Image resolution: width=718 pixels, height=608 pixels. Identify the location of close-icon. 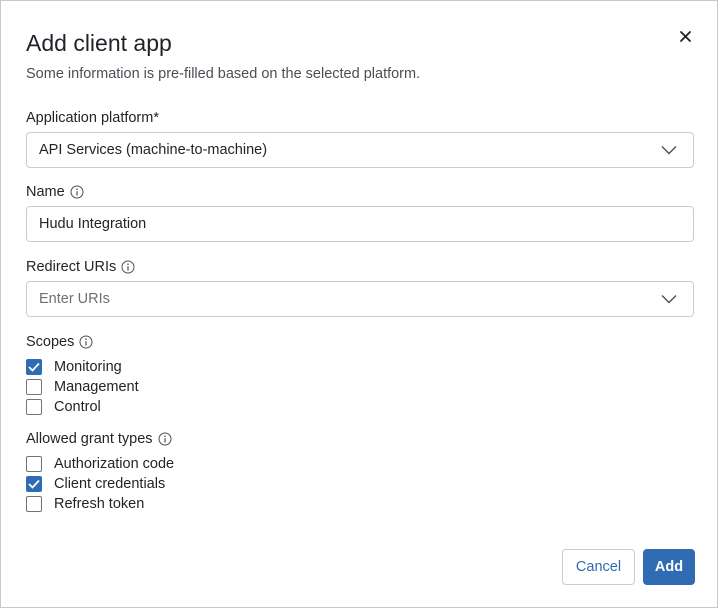
(685, 36).